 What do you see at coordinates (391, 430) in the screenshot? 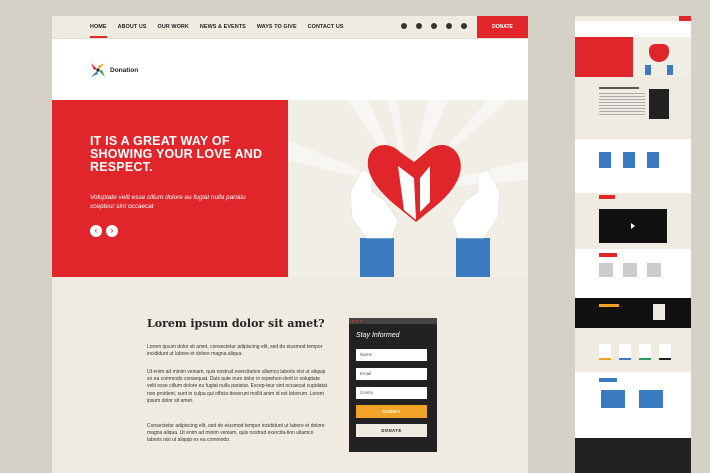
I see `widget-donate-button: DONATE` at bounding box center [391, 430].